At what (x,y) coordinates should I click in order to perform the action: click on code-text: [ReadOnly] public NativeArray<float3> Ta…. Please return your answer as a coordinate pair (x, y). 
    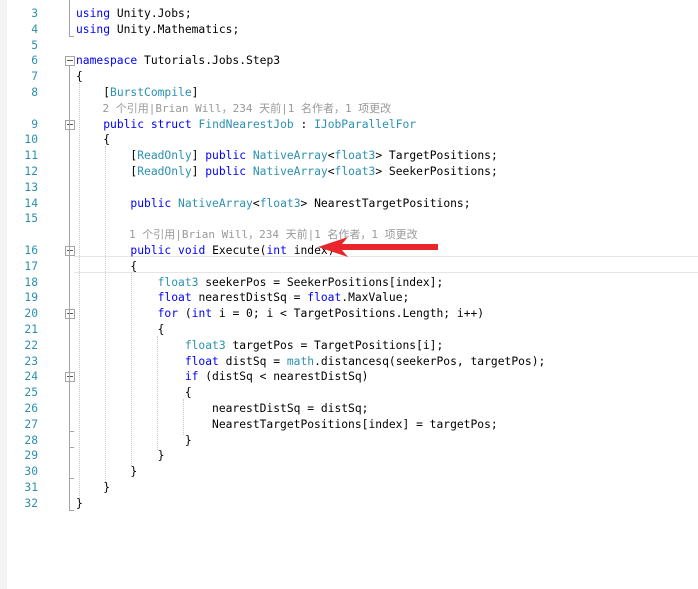
    Looking at the image, I should click on (287, 156).